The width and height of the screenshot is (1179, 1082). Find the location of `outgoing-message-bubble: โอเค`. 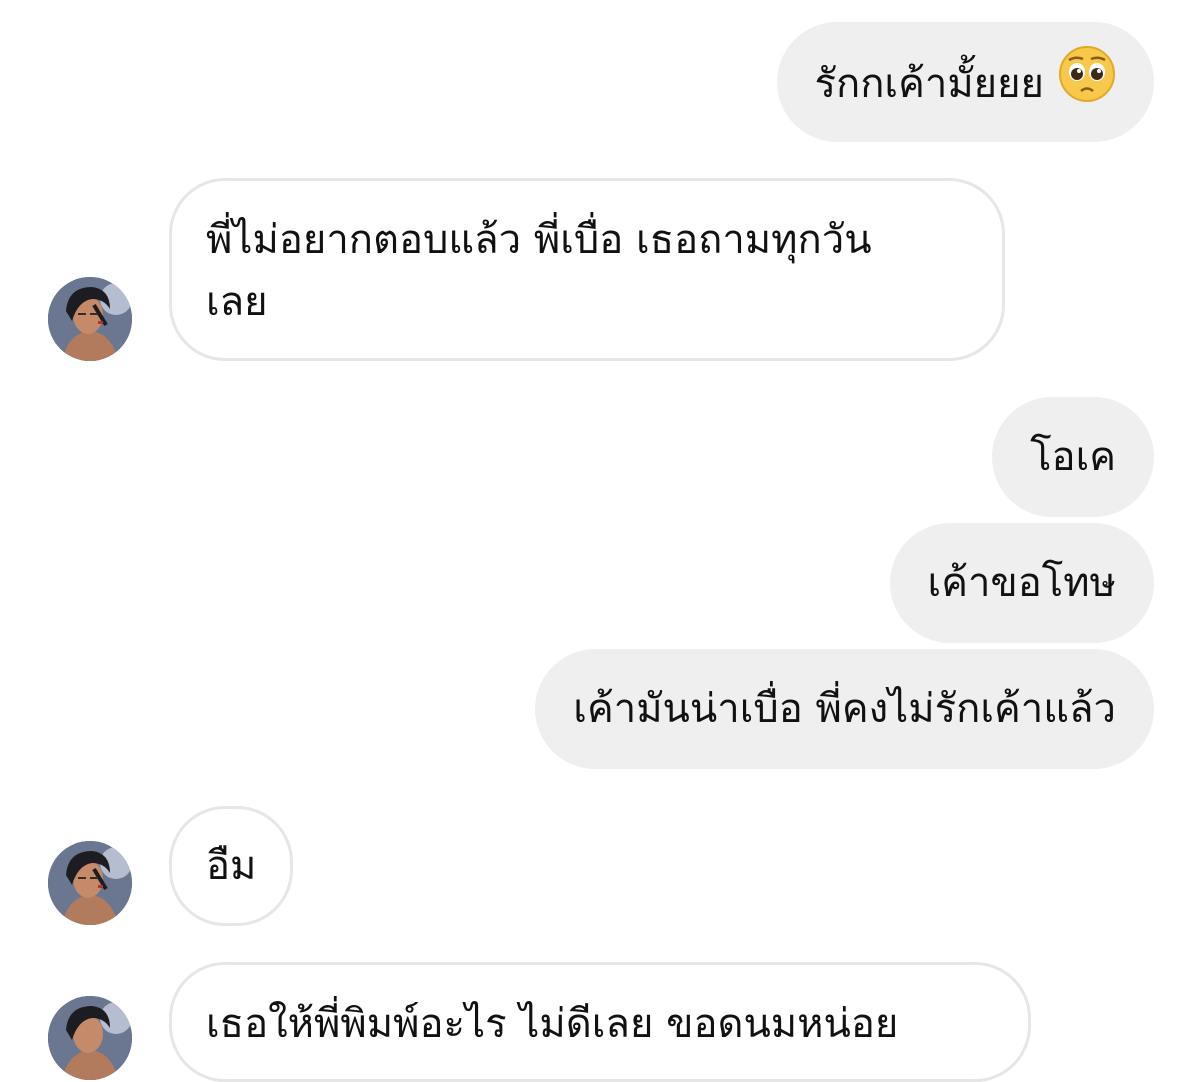

outgoing-message-bubble: โอเค is located at coordinates (1073, 457).